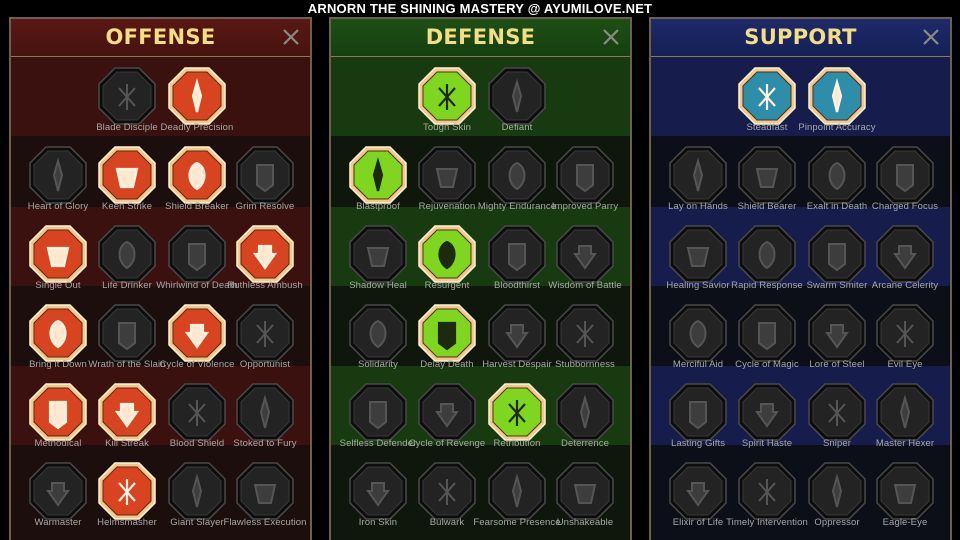 The height and width of the screenshot is (540, 960). What do you see at coordinates (447, 104) in the screenshot?
I see `skill-tough-skin: Tough Skin` at bounding box center [447, 104].